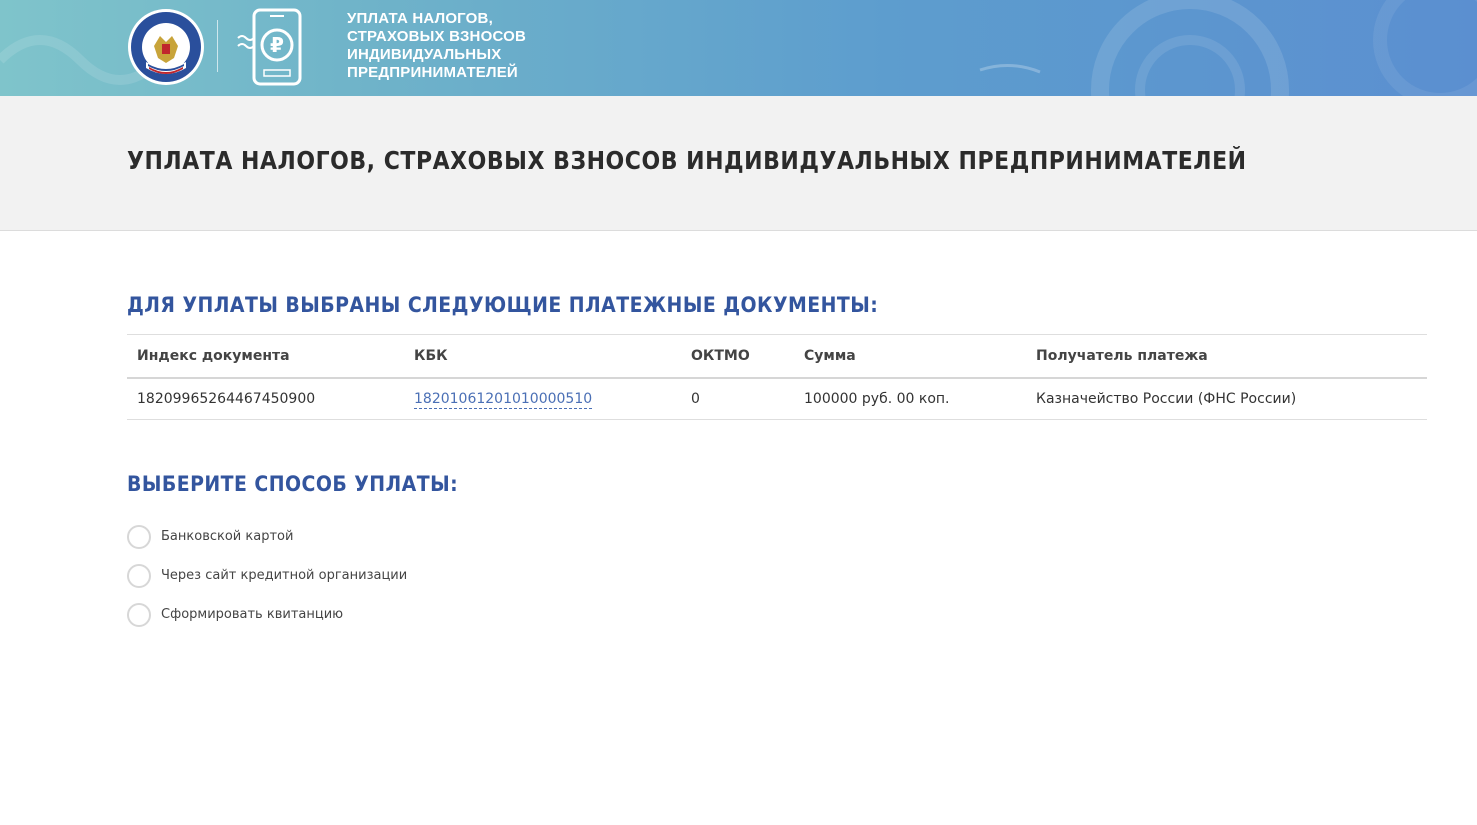  I want to click on payment-option-credit-org-site: Через сайт кредитной организации, so click(267, 575).